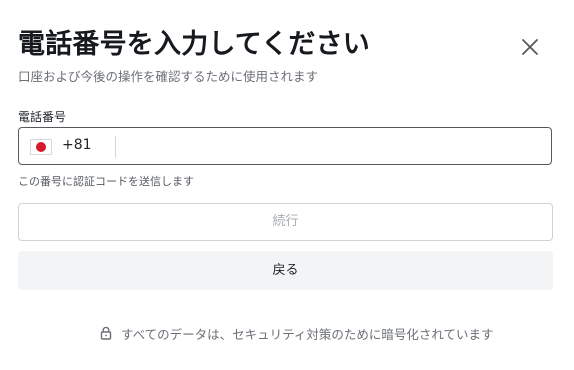  What do you see at coordinates (194, 44) in the screenshot?
I see `dialog-title: 電話番号を入力してください` at bounding box center [194, 44].